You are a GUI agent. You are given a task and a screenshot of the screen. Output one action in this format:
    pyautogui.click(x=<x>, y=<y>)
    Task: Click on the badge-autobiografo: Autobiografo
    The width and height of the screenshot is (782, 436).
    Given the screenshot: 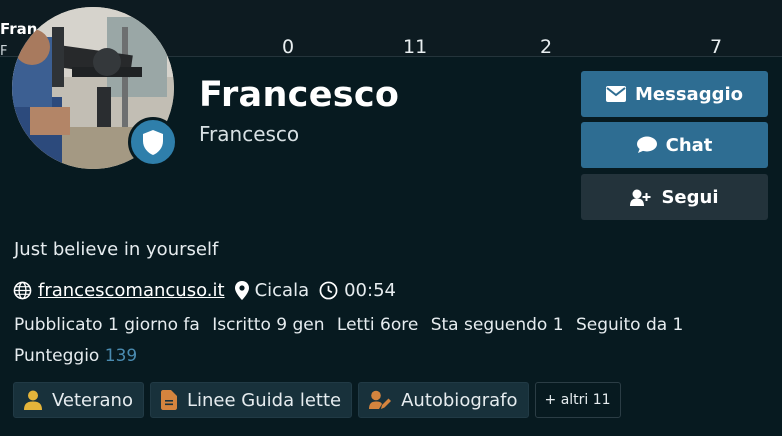 What is the action you would take?
    pyautogui.click(x=443, y=400)
    